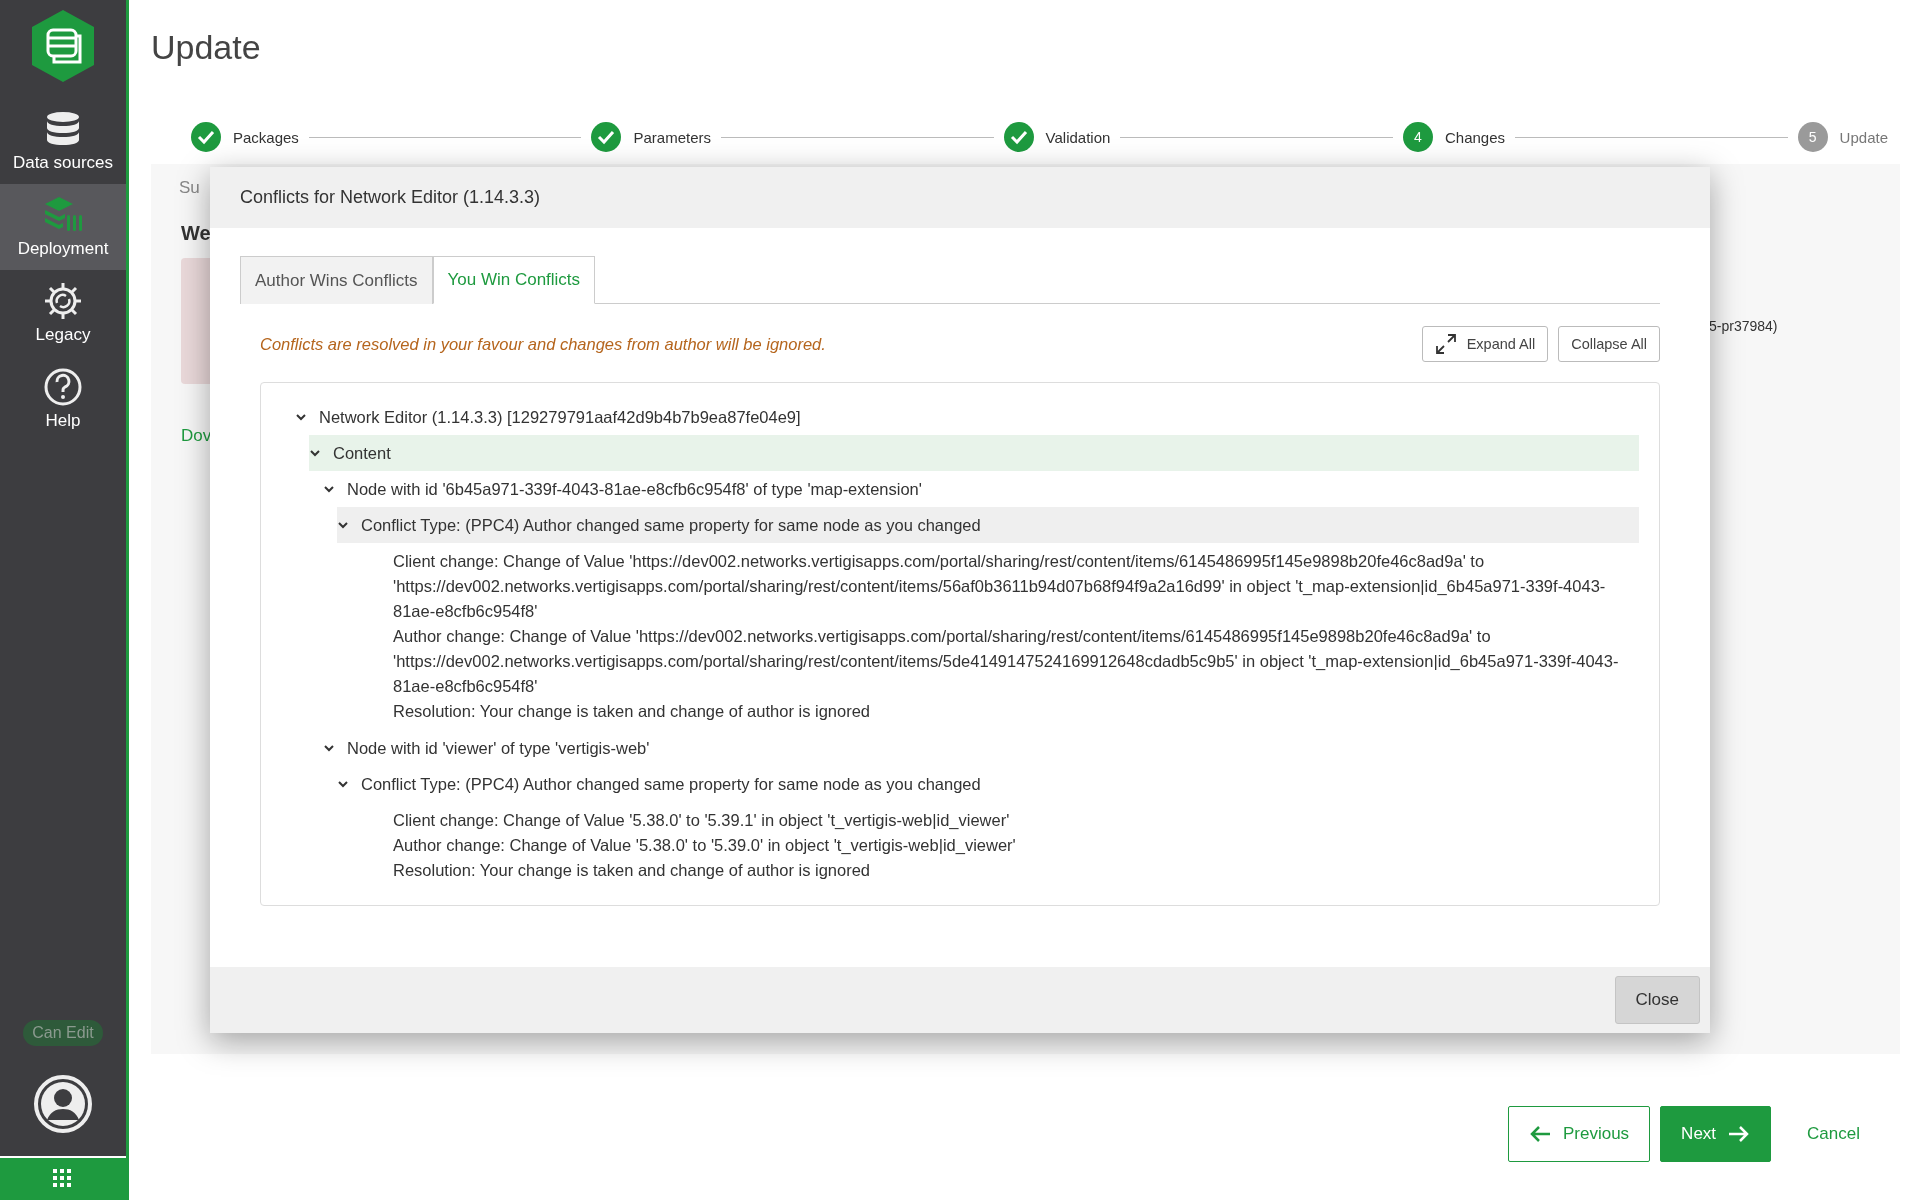 The width and height of the screenshot is (1920, 1200). I want to click on conflict-detail: Author change: Change of Value '5.38.0' to '5.39.0' in object 't_vertigis-web|id_viewer', so click(705, 845).